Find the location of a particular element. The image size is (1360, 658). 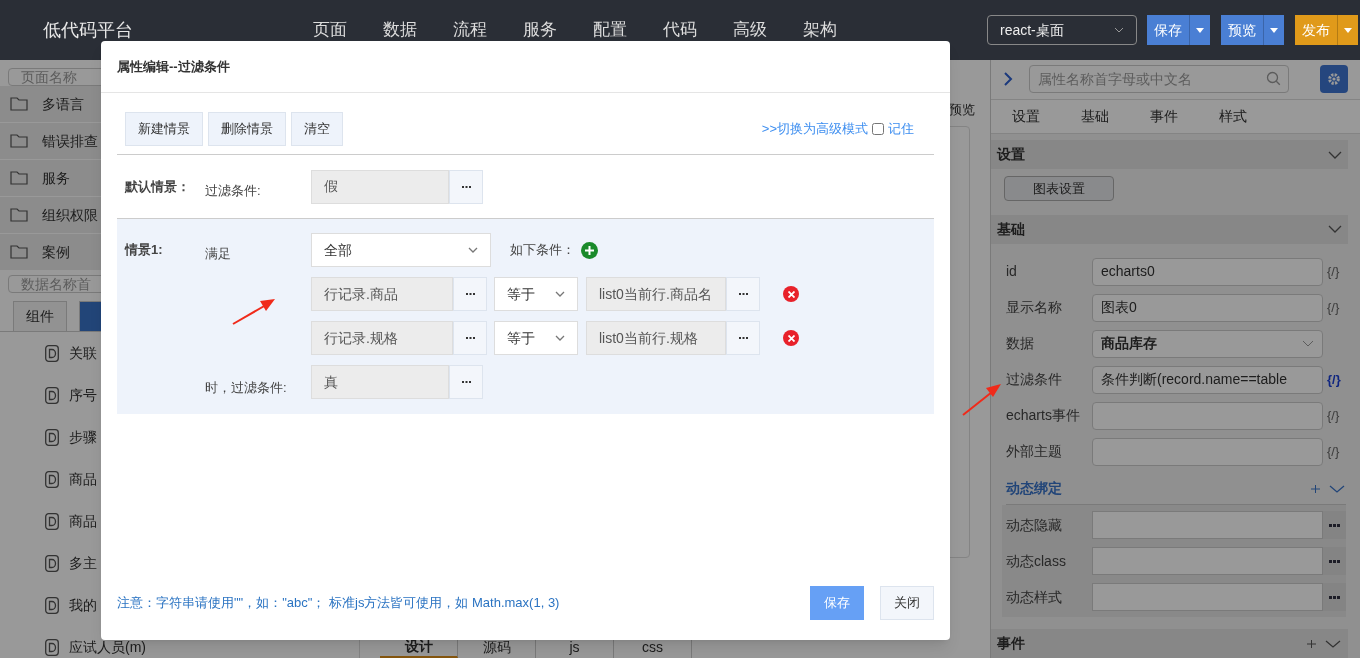

field-label: 时，过滤条件: is located at coordinates (246, 388).